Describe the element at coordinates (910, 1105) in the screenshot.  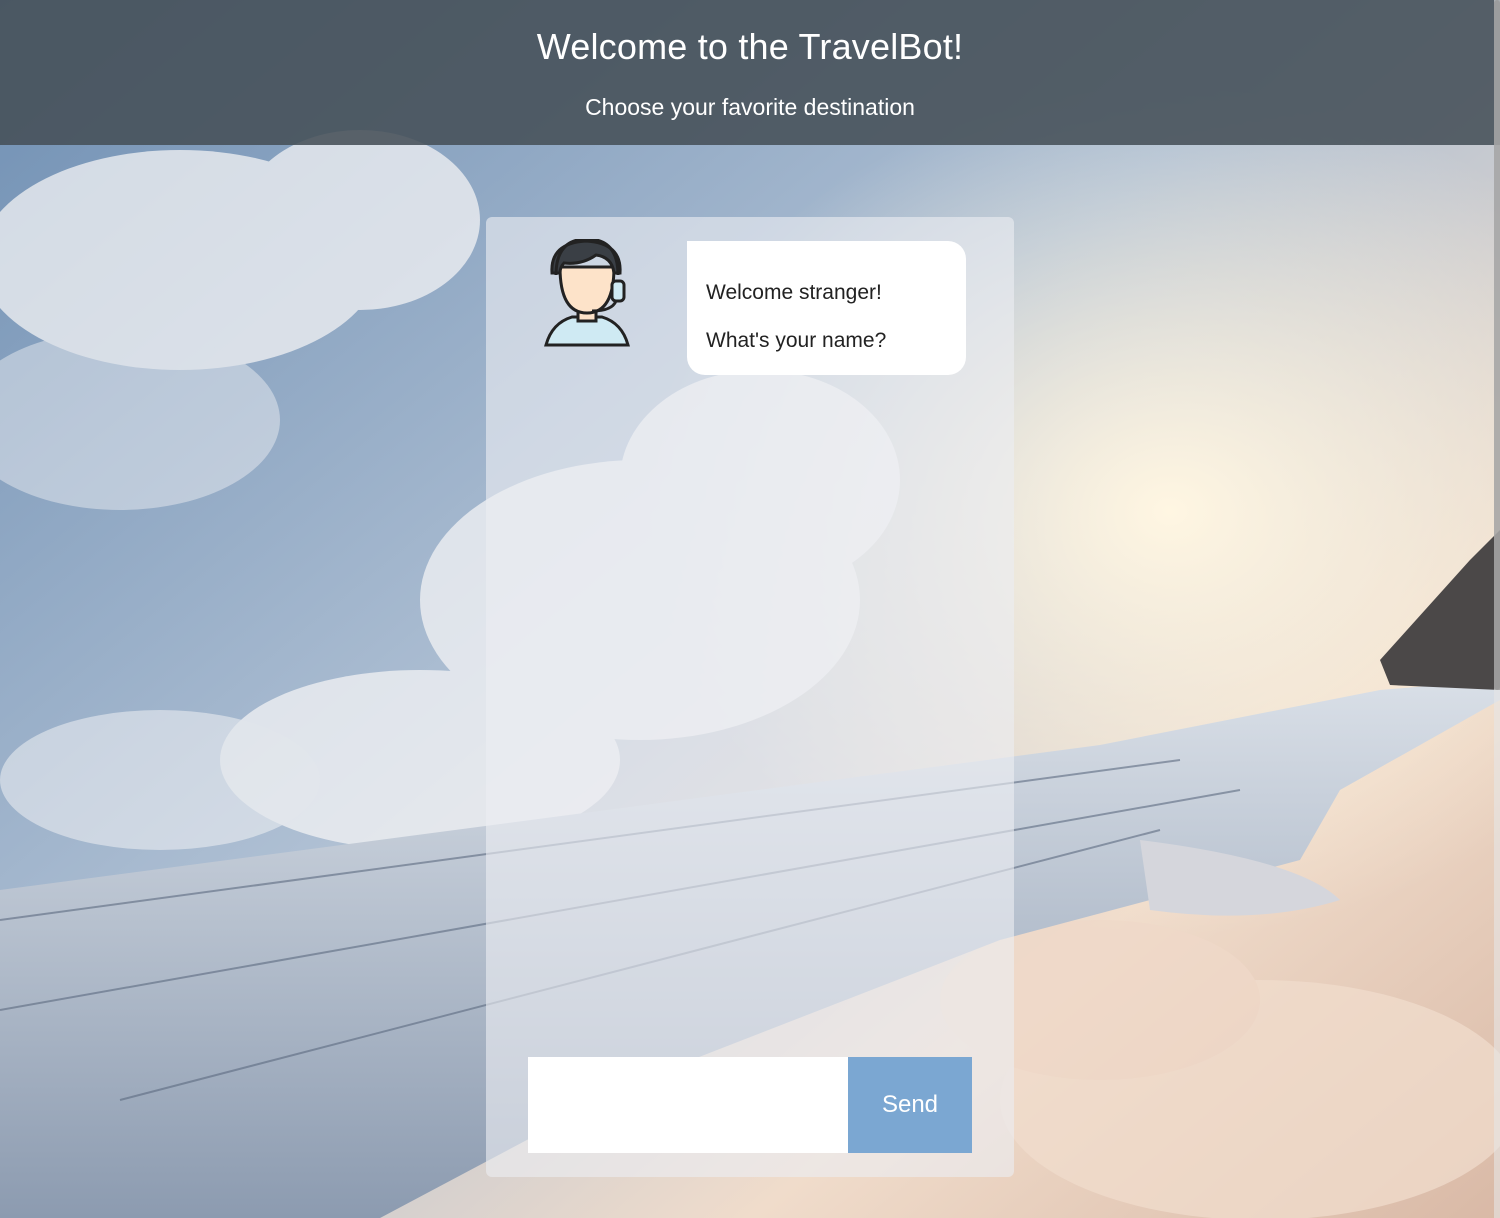
I see `send-button: Send` at that location.